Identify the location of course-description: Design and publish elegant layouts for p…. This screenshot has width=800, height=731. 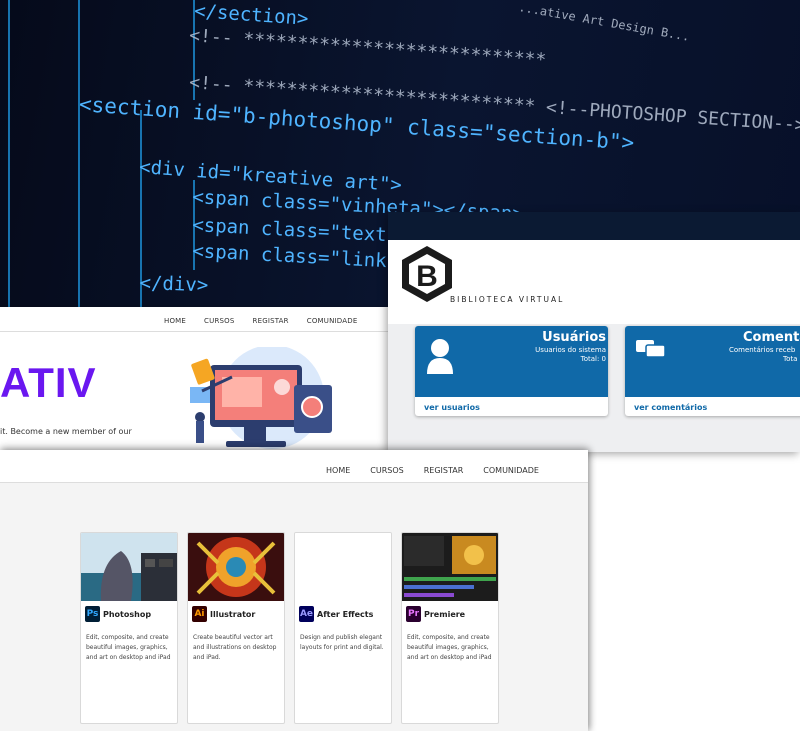
(342, 642).